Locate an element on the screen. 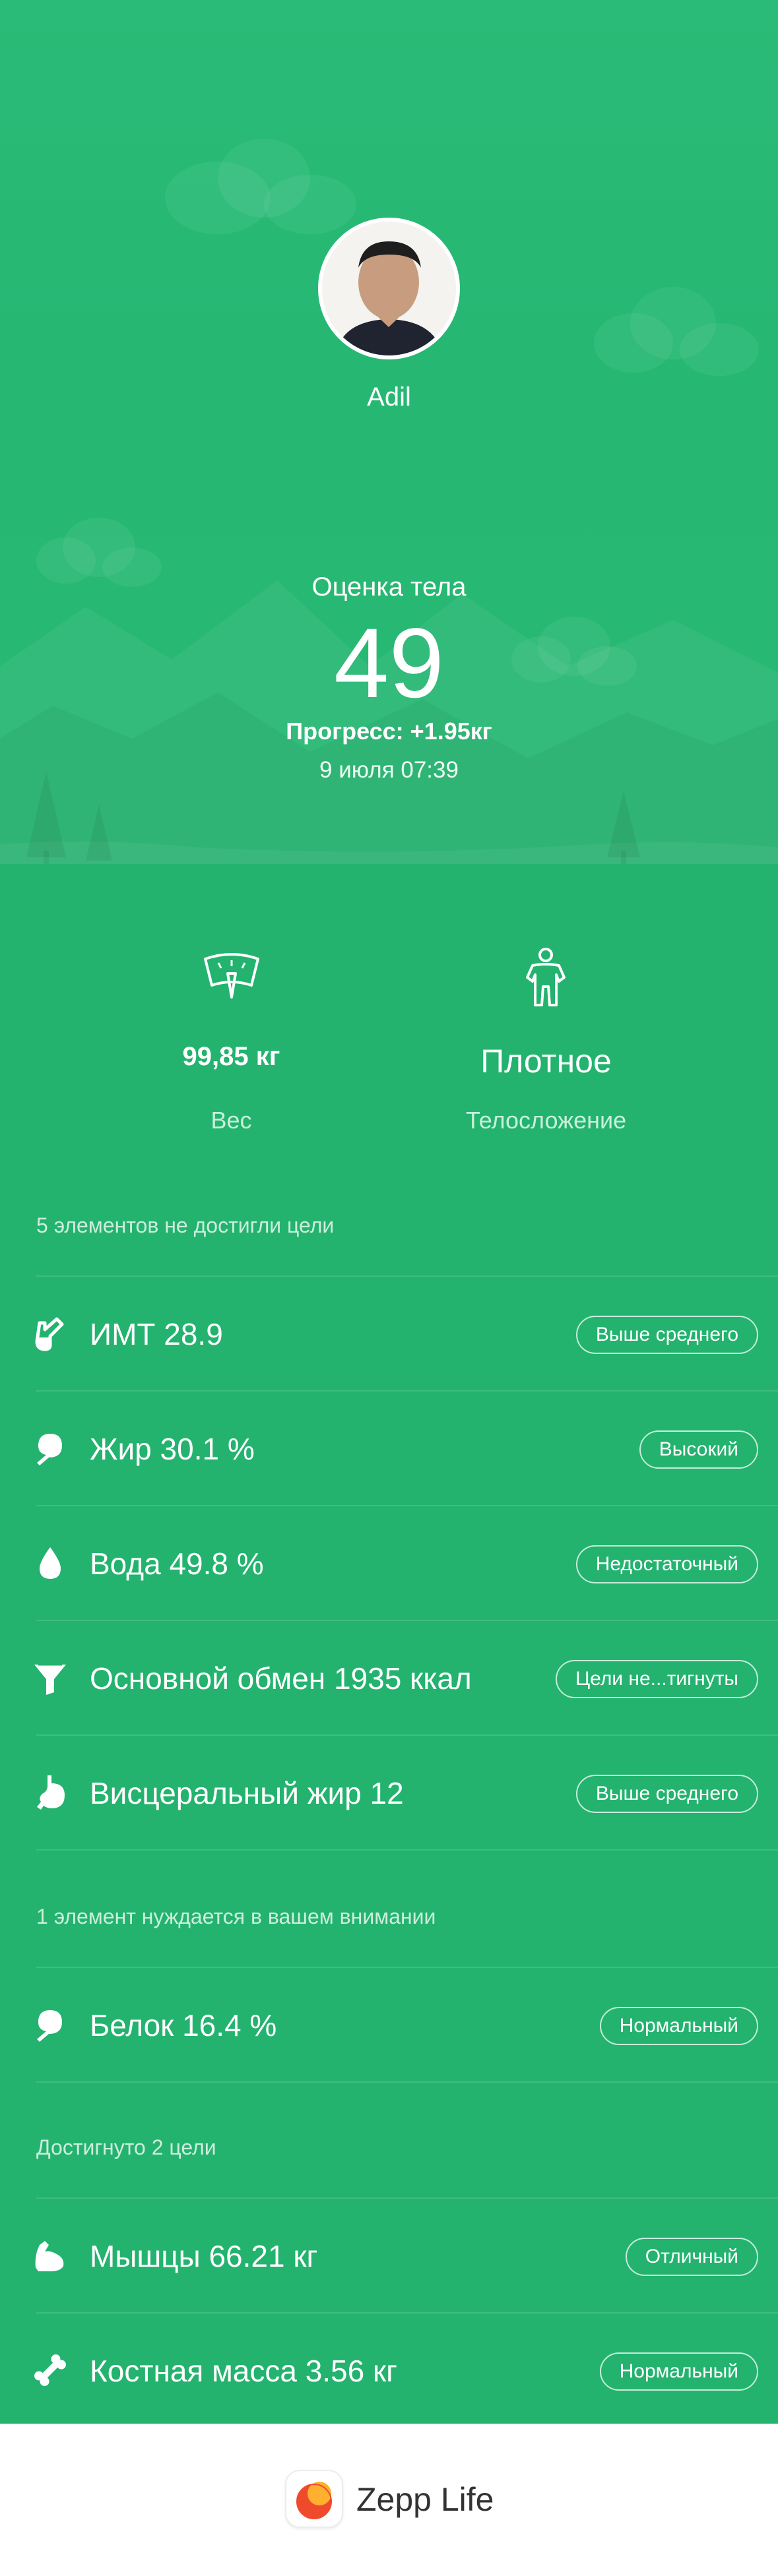 The height and width of the screenshot is (2576, 778). metric-row-protein: Белок 16.4 % Нормальный is located at coordinates (389, 2024).